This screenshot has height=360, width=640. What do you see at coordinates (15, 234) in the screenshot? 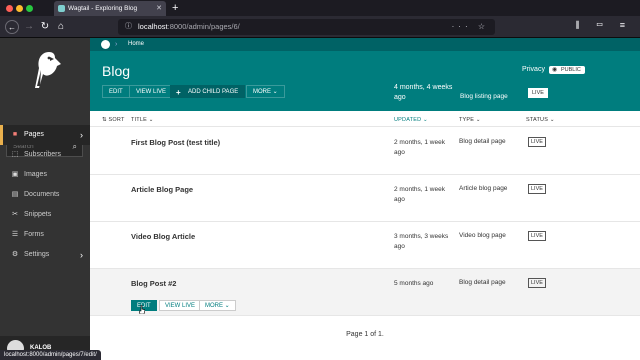
I see `form-icon: ☰` at bounding box center [15, 234].